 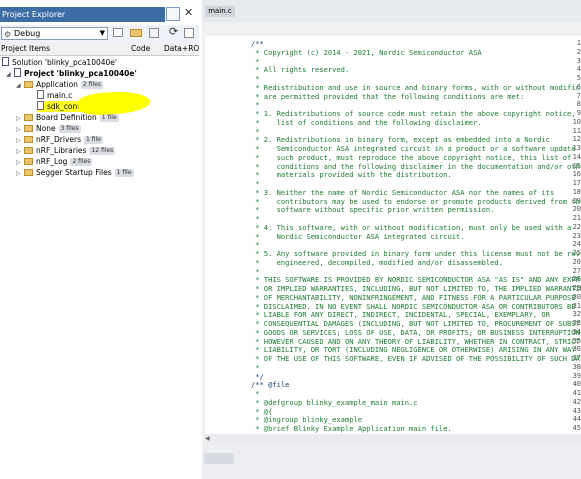 I want to click on tree-item-application: ◢ Application 2 files, so click(x=59, y=84).